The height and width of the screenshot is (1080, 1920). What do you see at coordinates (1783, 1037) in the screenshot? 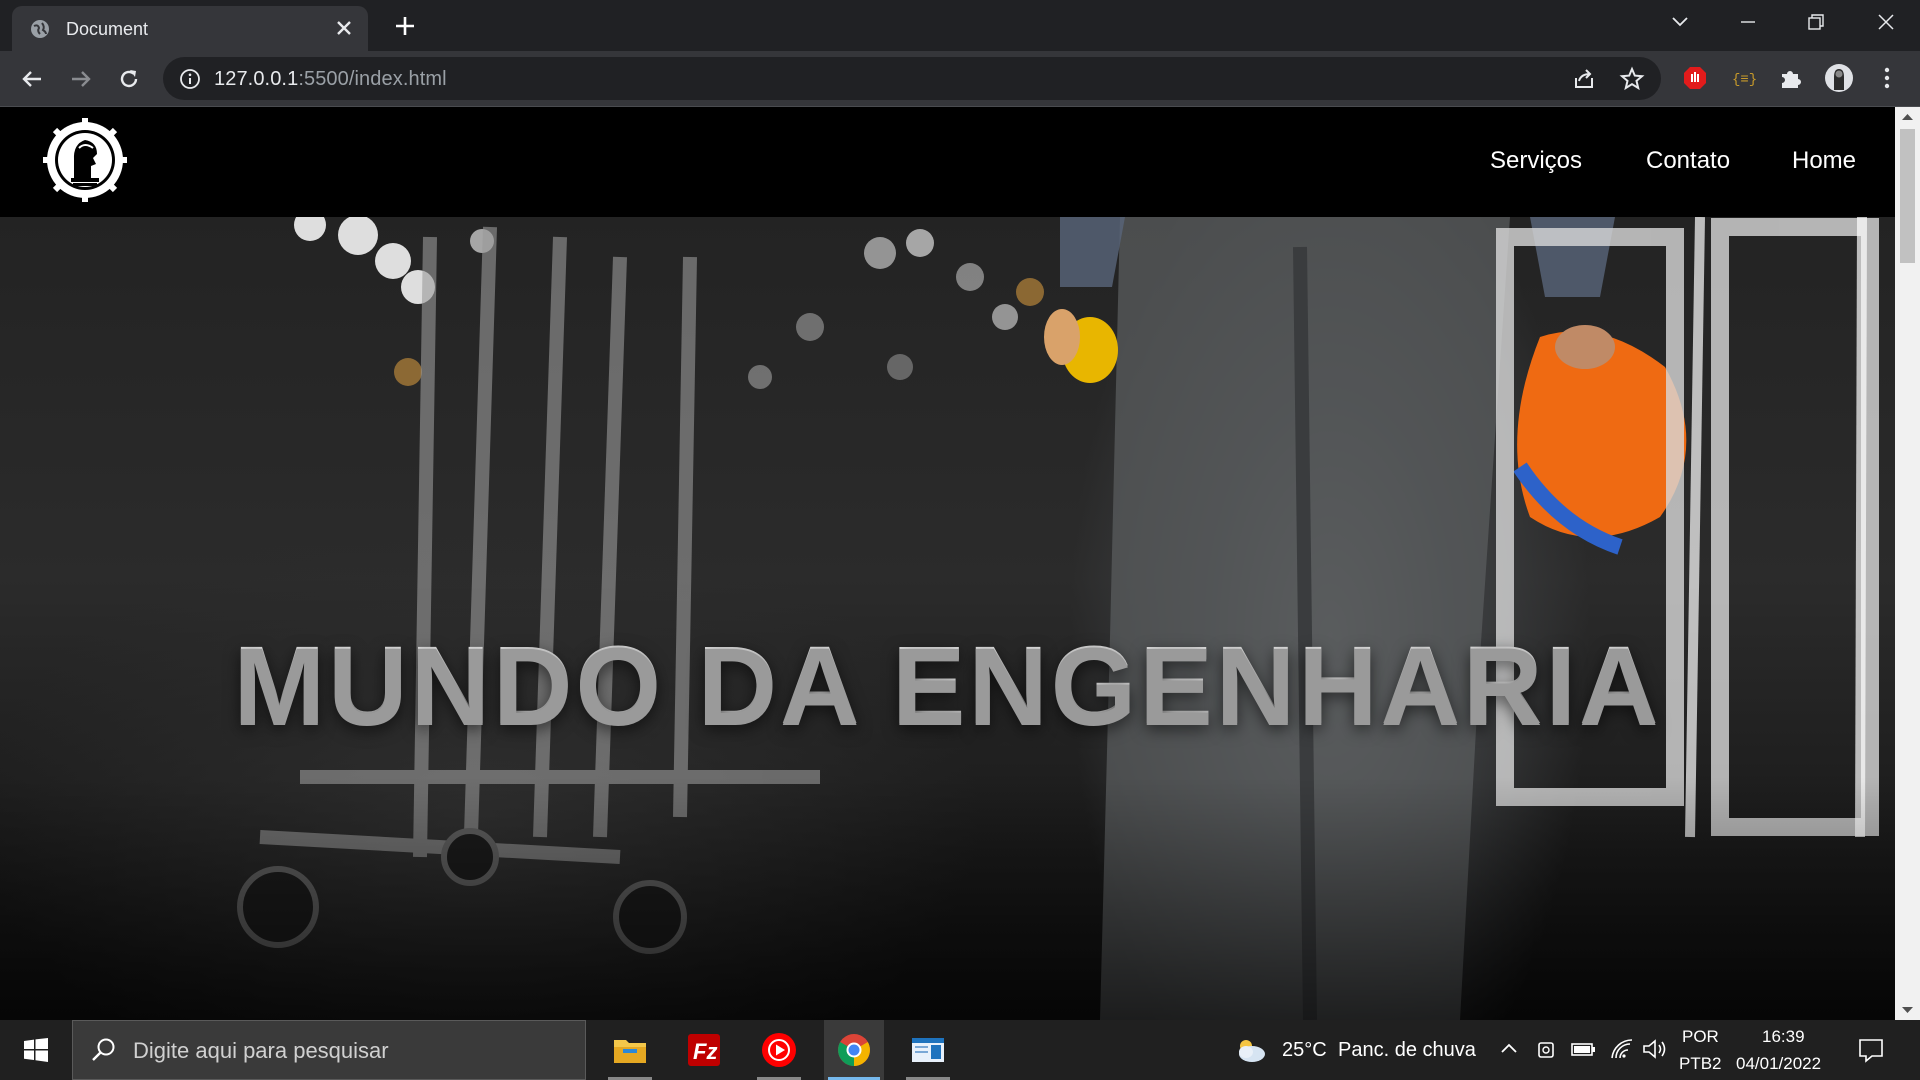
I see `clock-time: 16:39` at bounding box center [1783, 1037].